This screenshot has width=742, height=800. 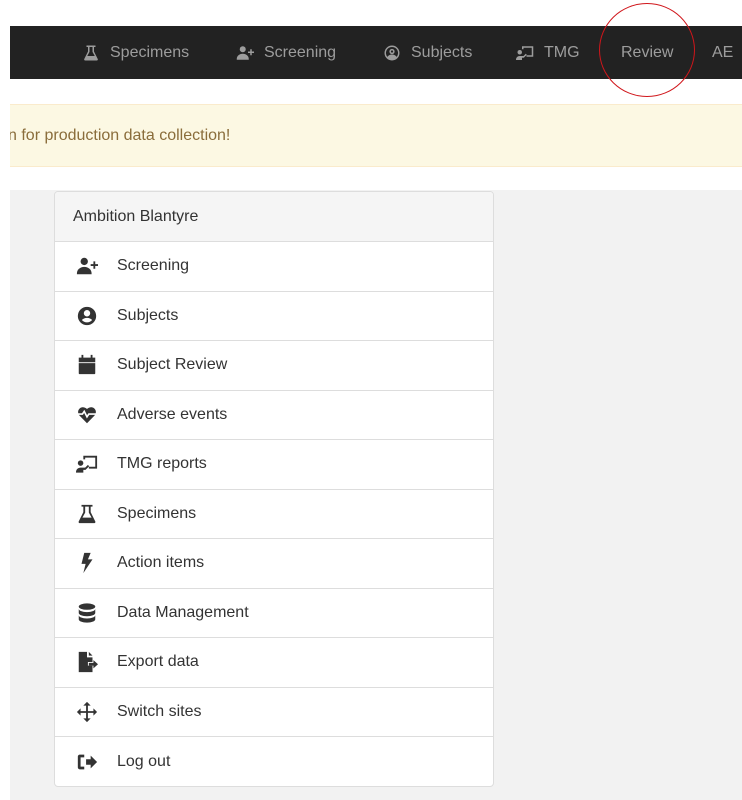 What do you see at coordinates (120, 135) in the screenshot?
I see `alert-text: n for production data collection!` at bounding box center [120, 135].